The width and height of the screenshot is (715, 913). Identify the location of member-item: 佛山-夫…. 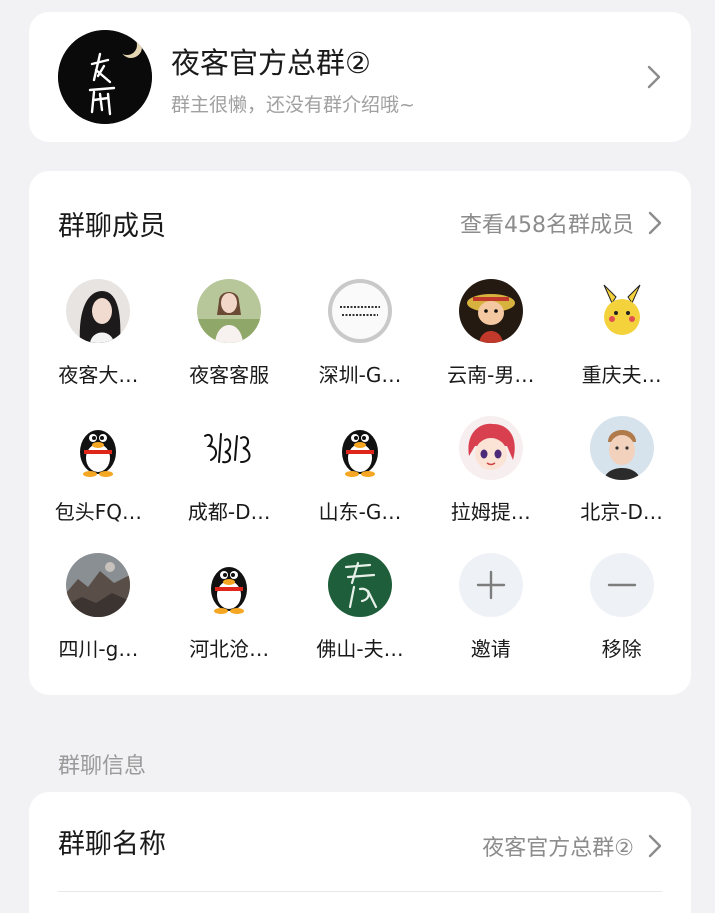
(360, 621).